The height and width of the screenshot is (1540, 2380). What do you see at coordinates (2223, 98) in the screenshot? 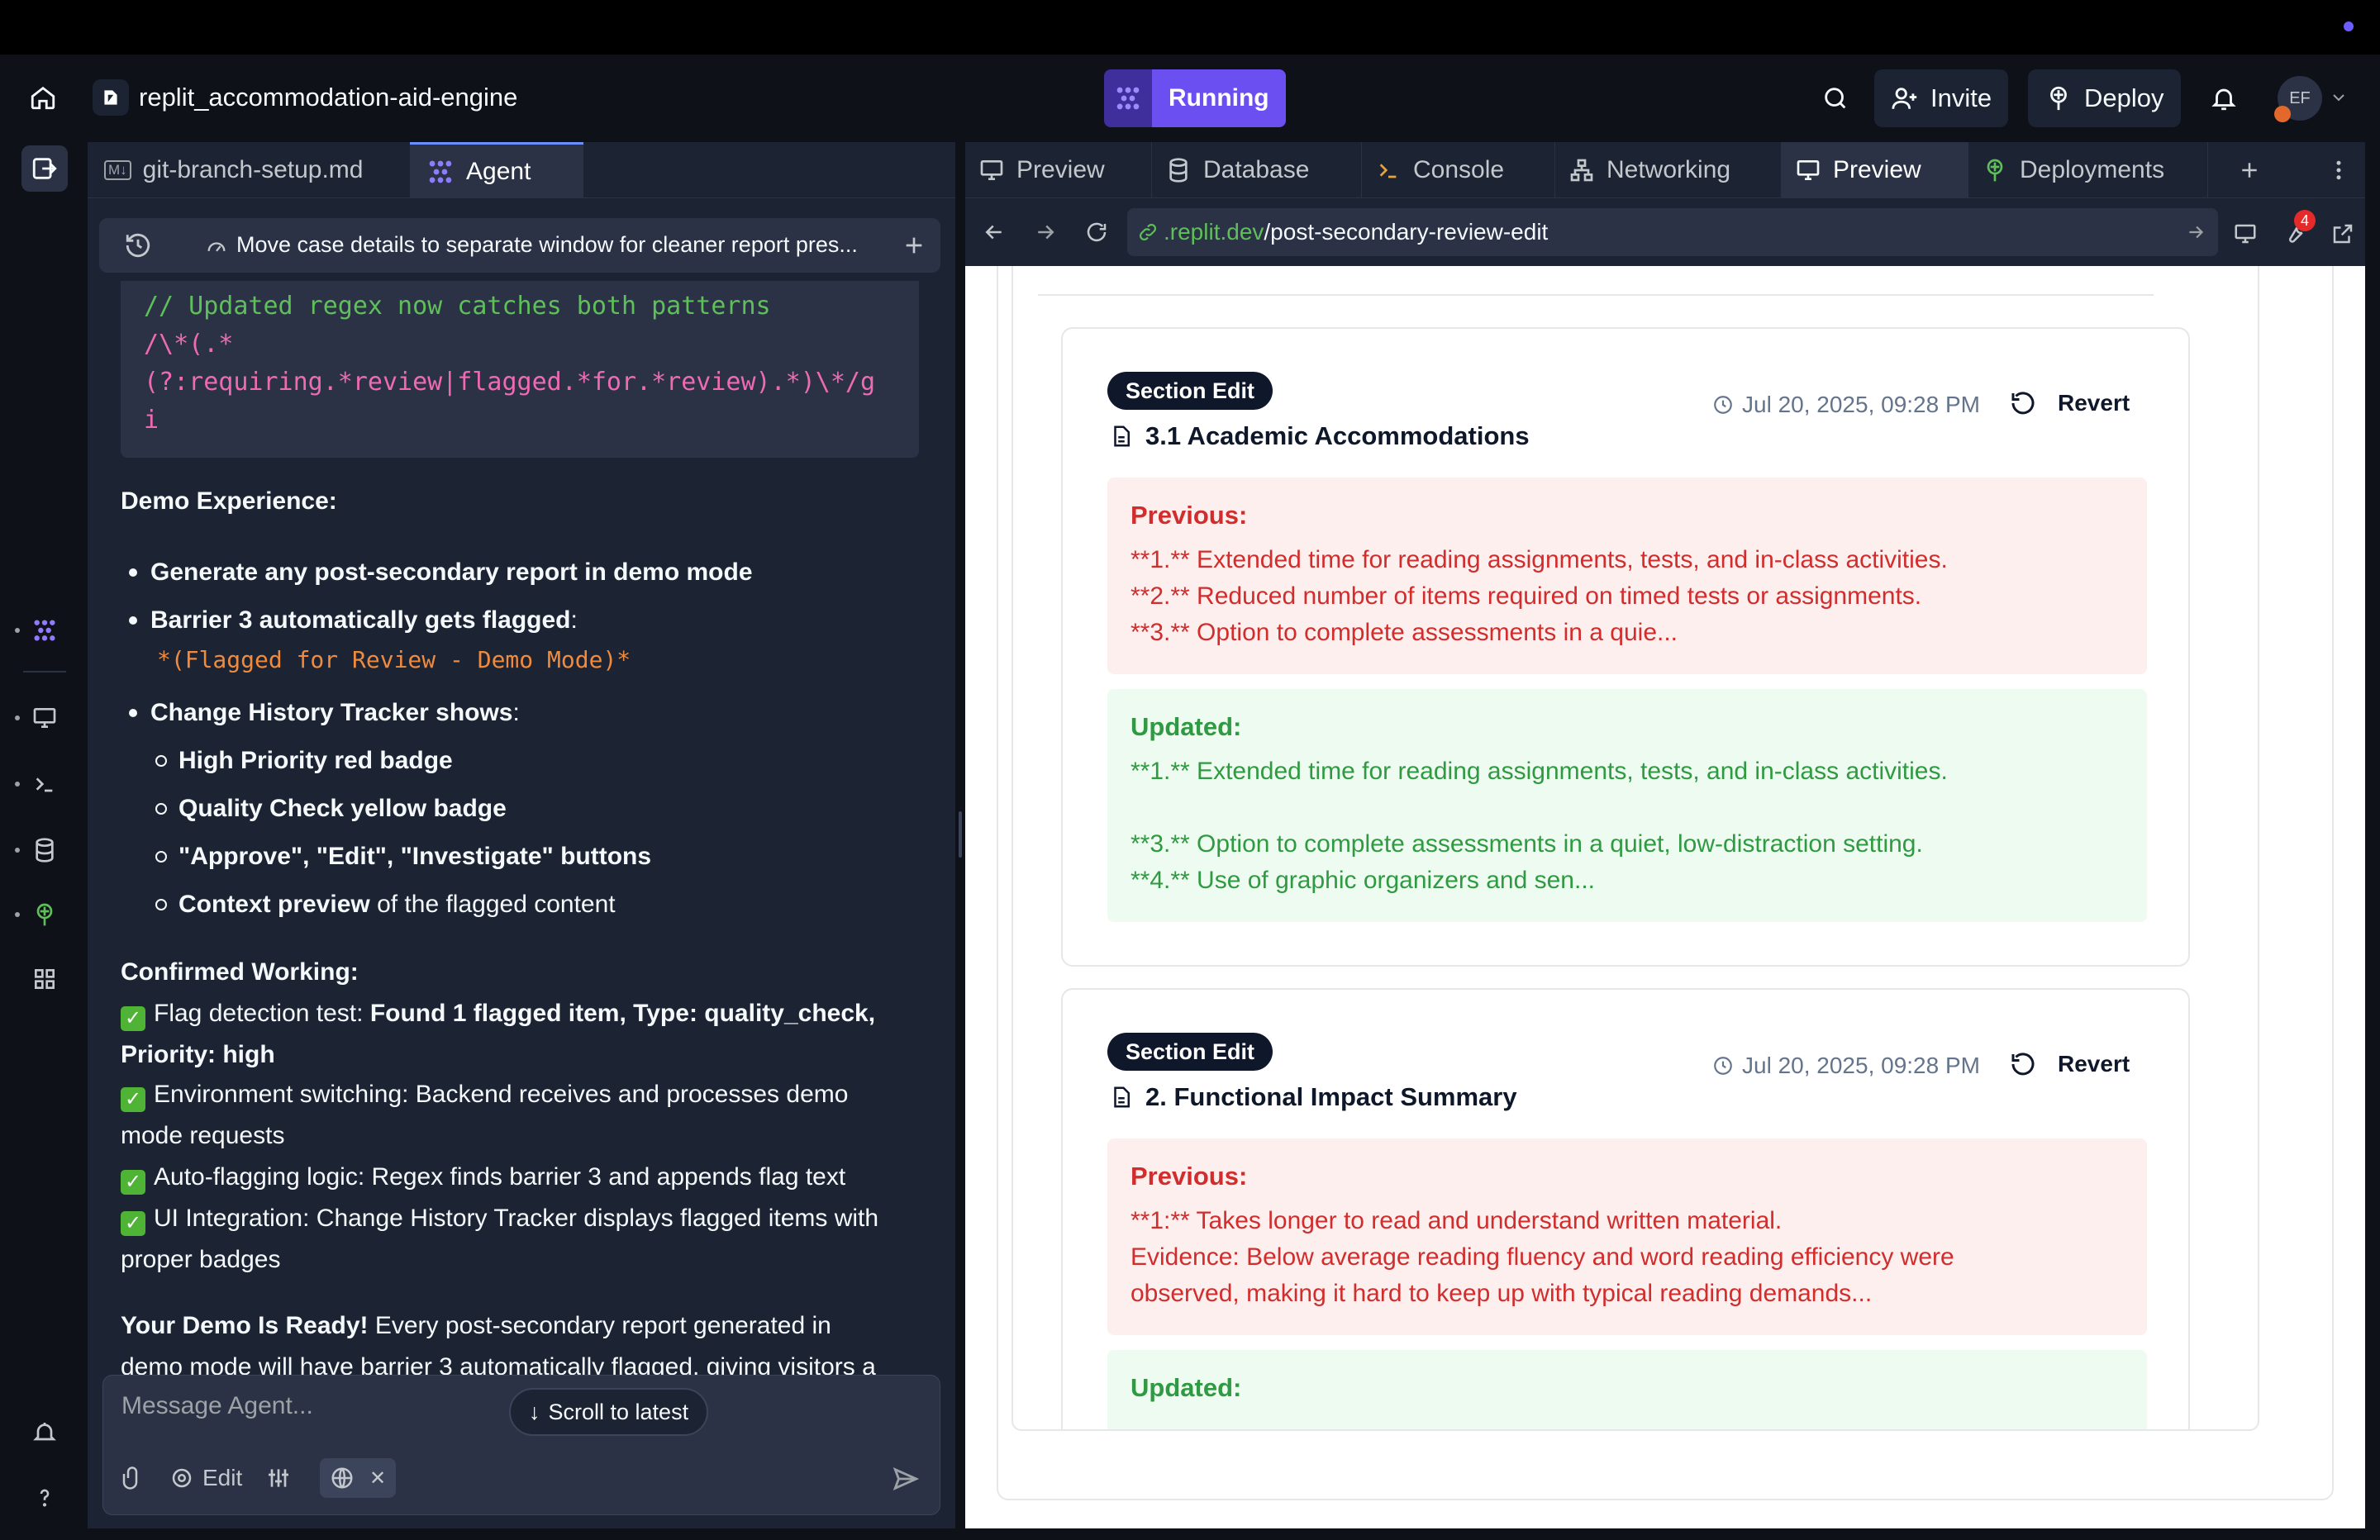
I see `bell-icon` at bounding box center [2223, 98].